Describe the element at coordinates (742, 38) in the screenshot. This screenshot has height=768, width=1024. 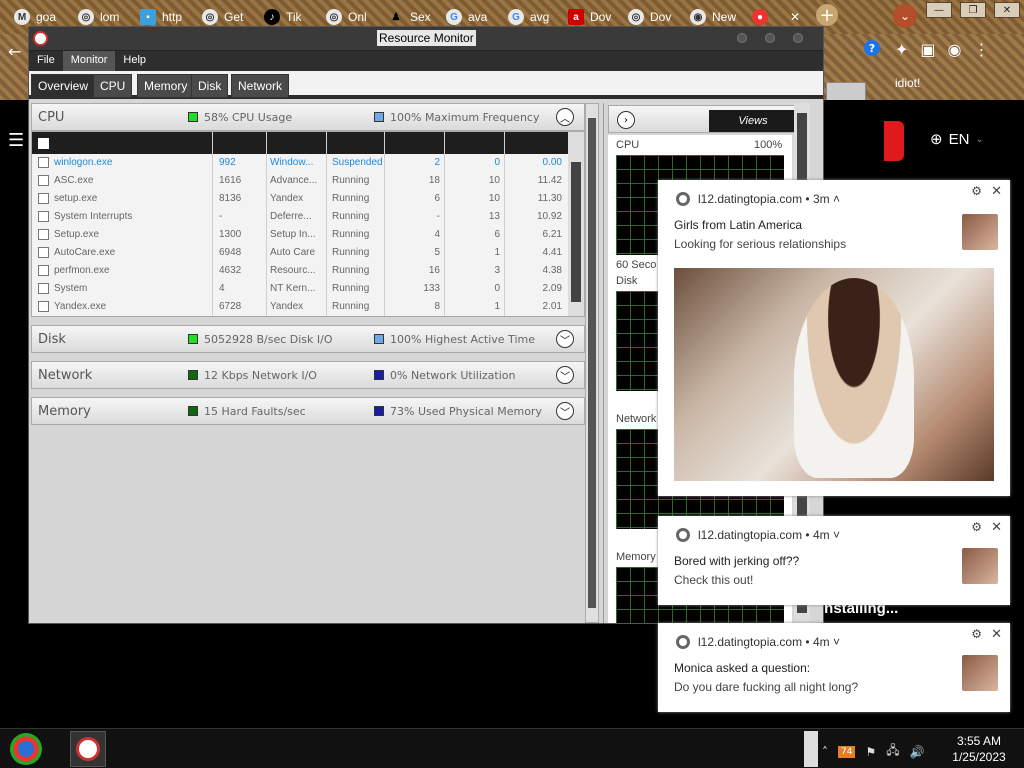
I see `minimize-button` at that location.